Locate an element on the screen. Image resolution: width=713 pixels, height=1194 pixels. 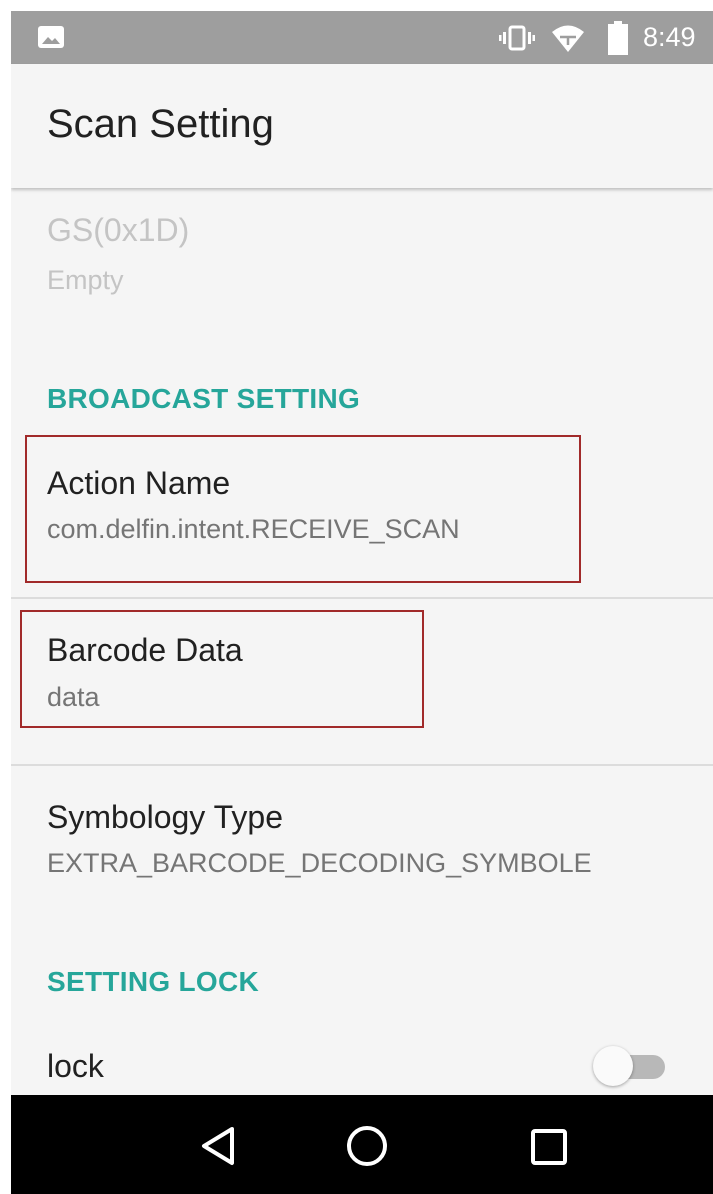
preference-action-name-title: Action Name is located at coordinates (139, 483).